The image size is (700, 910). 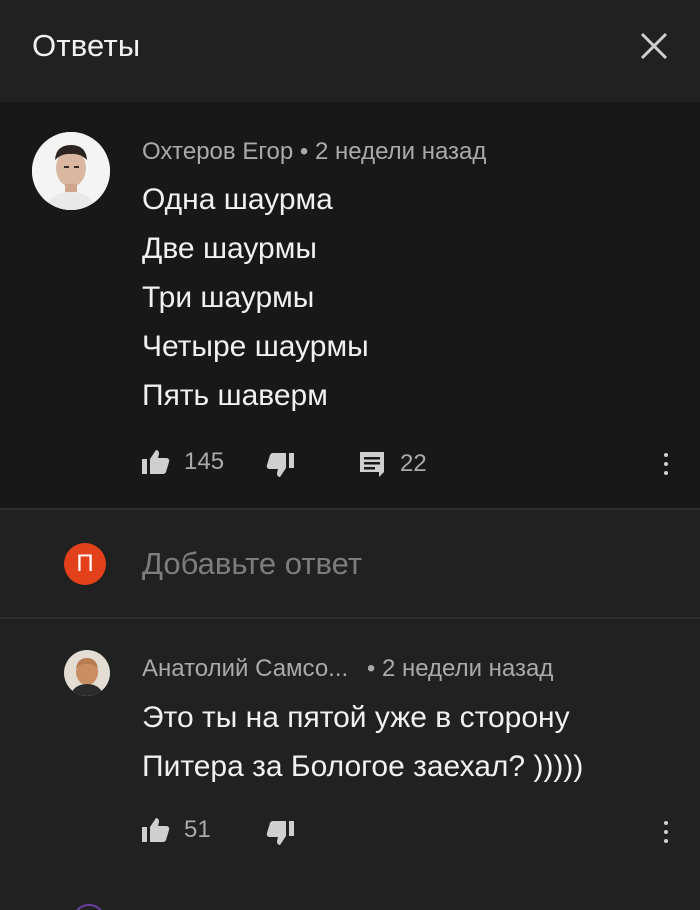 I want to click on replies-button: 22, so click(x=392, y=464).